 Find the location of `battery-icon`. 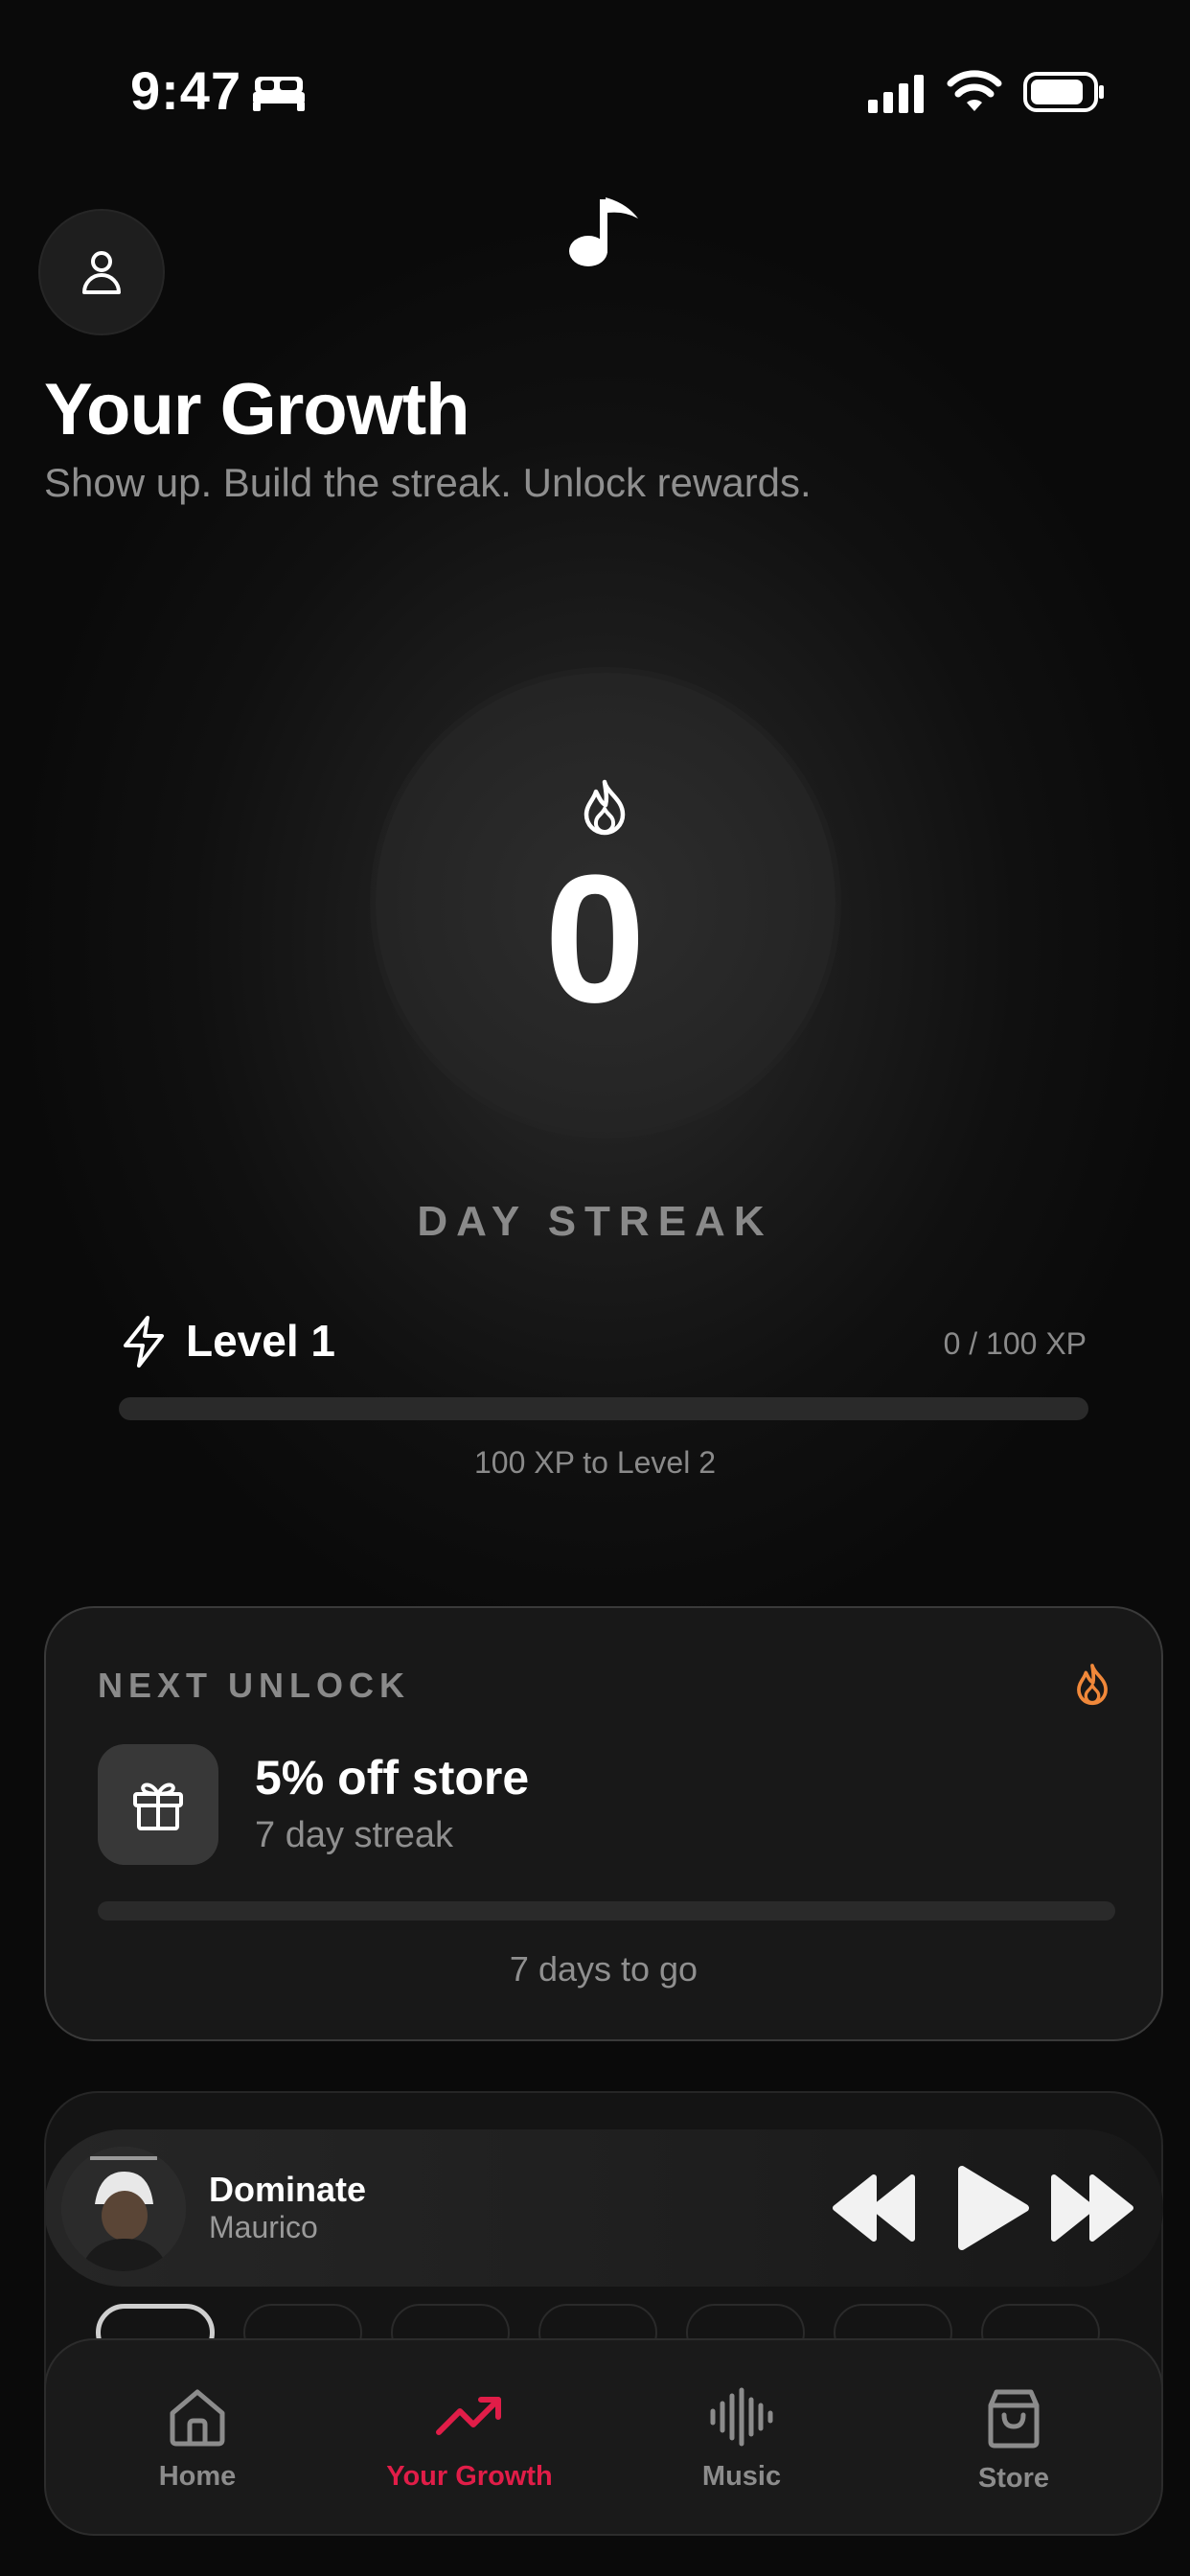

battery-icon is located at coordinates (1064, 92).